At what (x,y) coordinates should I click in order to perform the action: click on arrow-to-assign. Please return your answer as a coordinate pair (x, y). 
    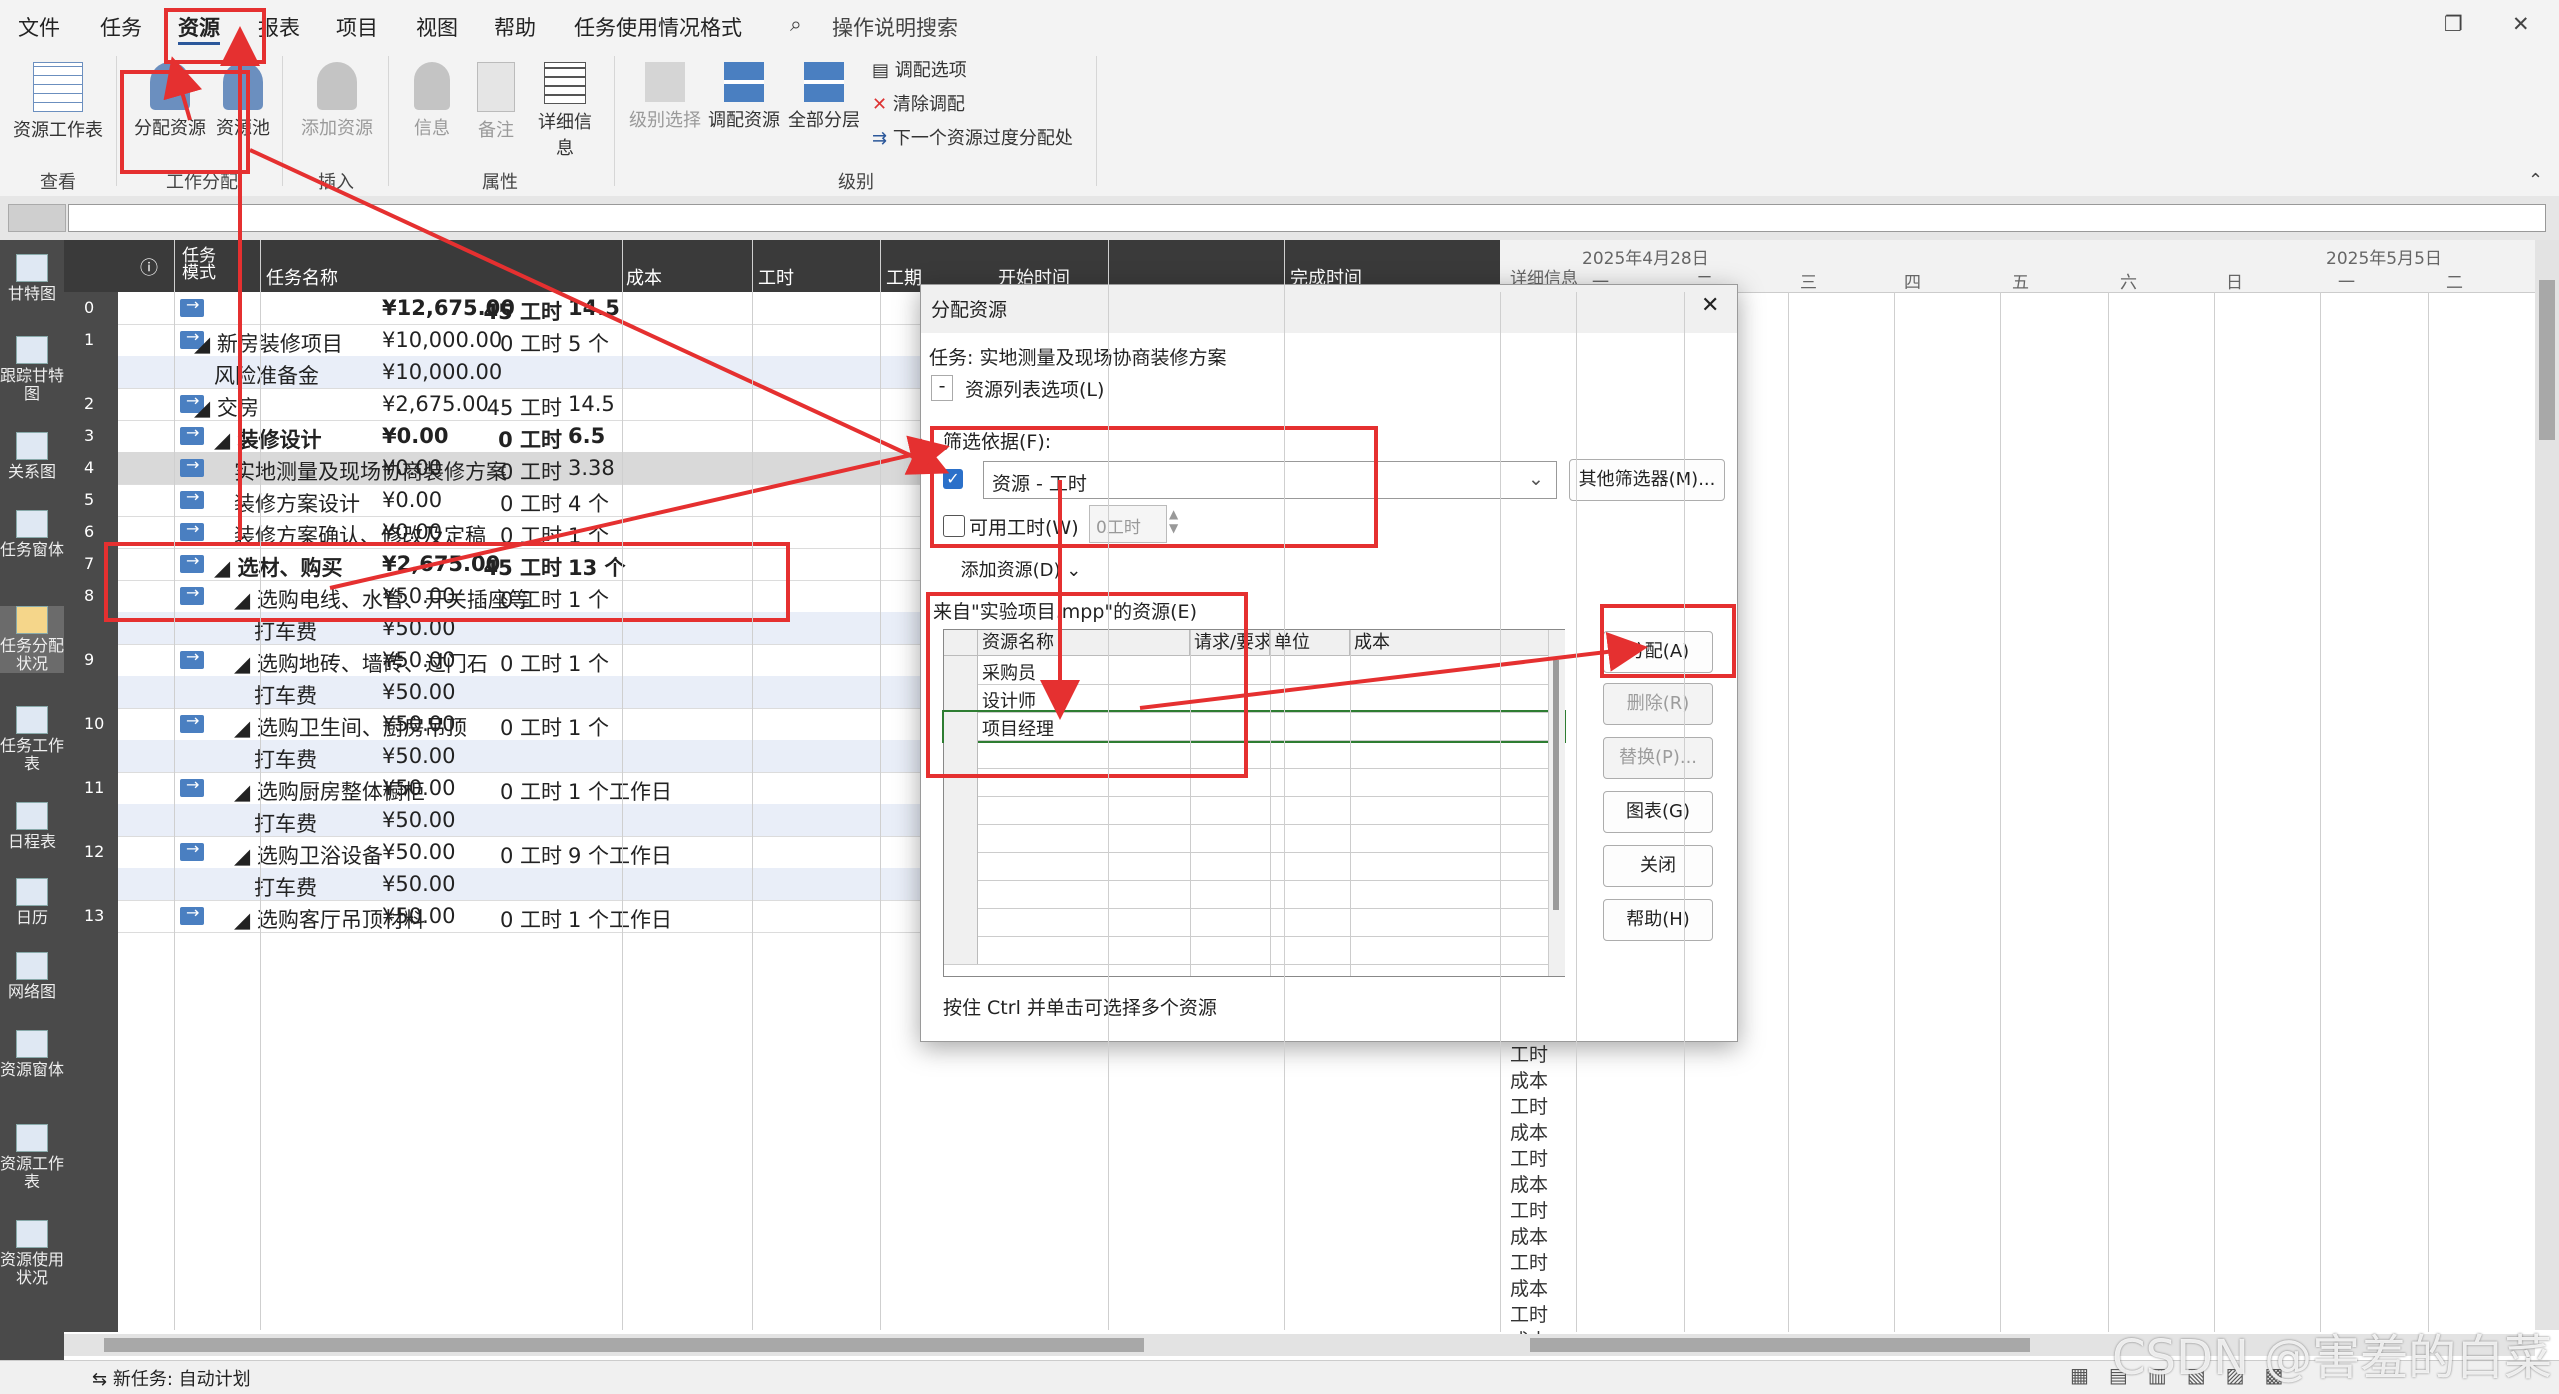
    Looking at the image, I should click on (1393, 670).